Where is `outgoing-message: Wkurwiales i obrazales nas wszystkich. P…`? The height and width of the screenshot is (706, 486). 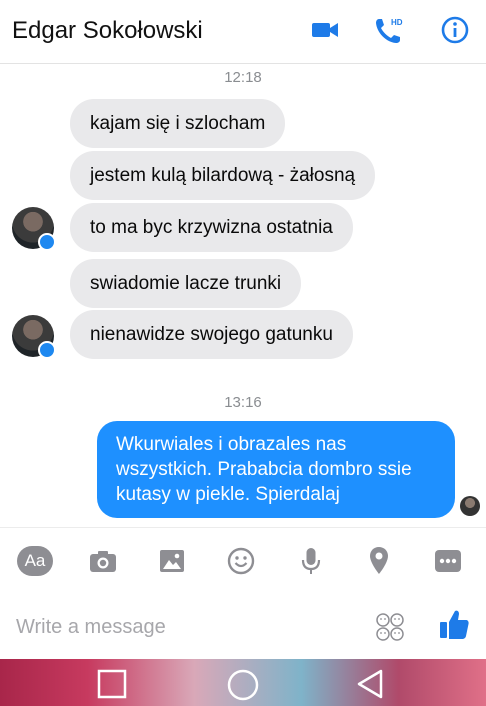 outgoing-message: Wkurwiales i obrazales nas wszystkich. P… is located at coordinates (276, 469).